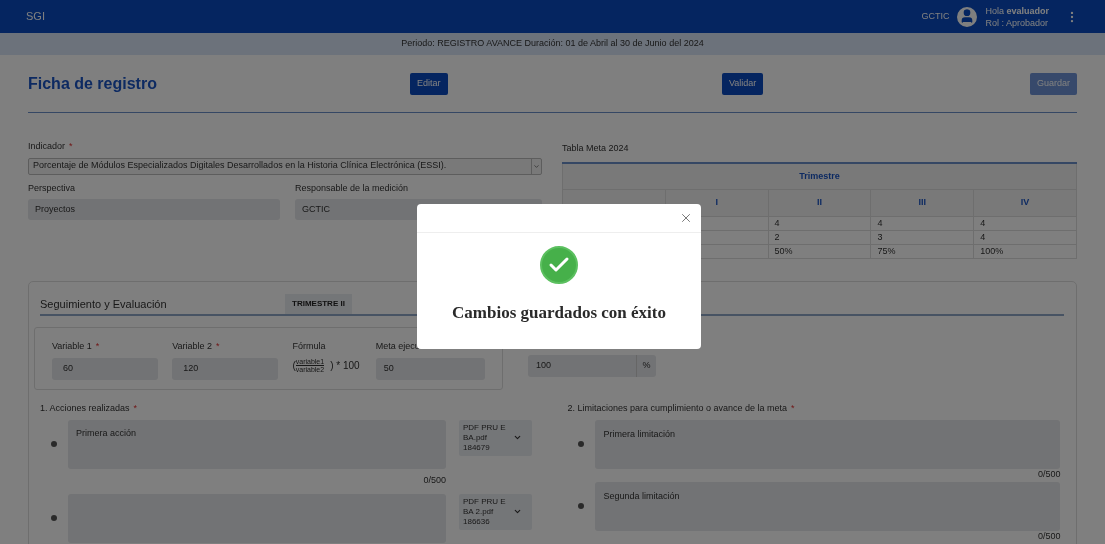 This screenshot has width=1105, height=544. What do you see at coordinates (935, 16) in the screenshot?
I see `org-name: GCTIC` at bounding box center [935, 16].